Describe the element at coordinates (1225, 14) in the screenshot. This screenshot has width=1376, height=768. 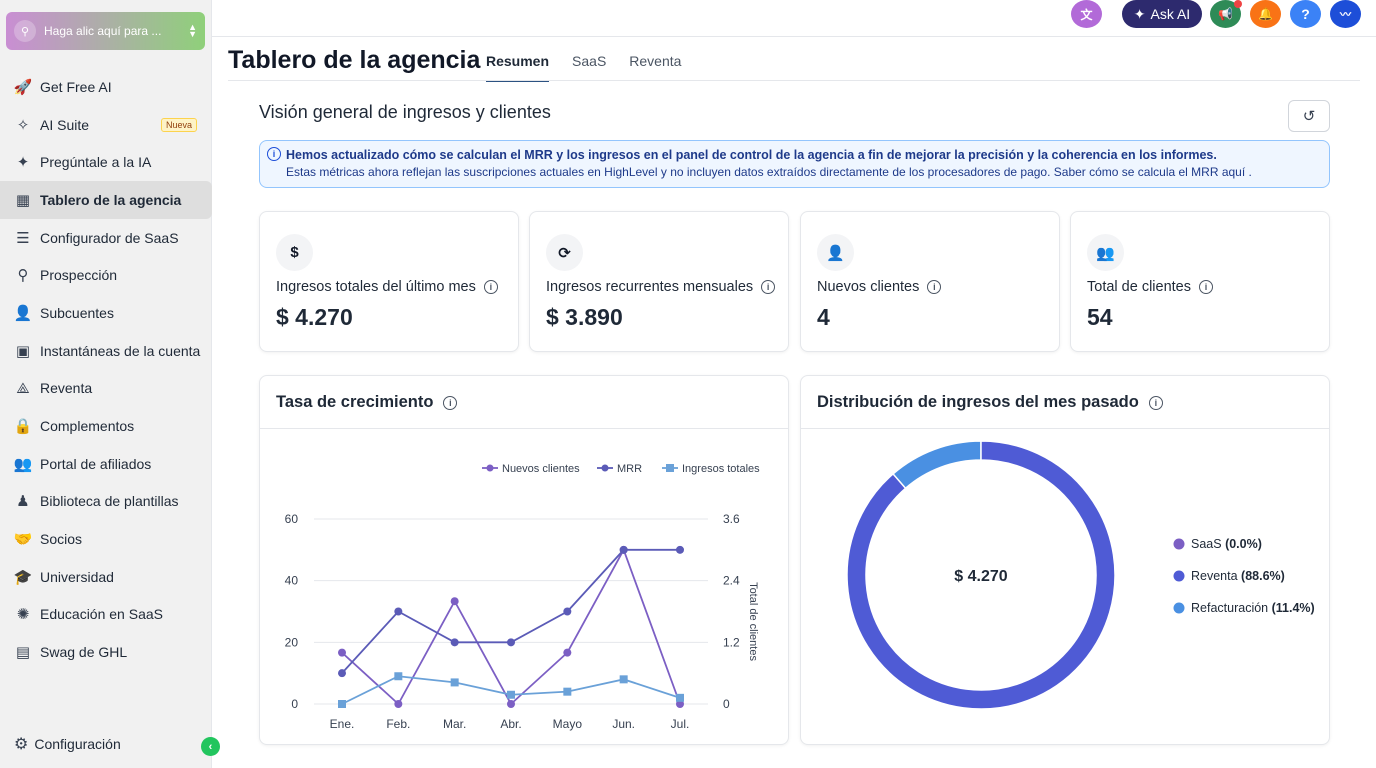
I see `megaphone-icon: 📢` at that location.